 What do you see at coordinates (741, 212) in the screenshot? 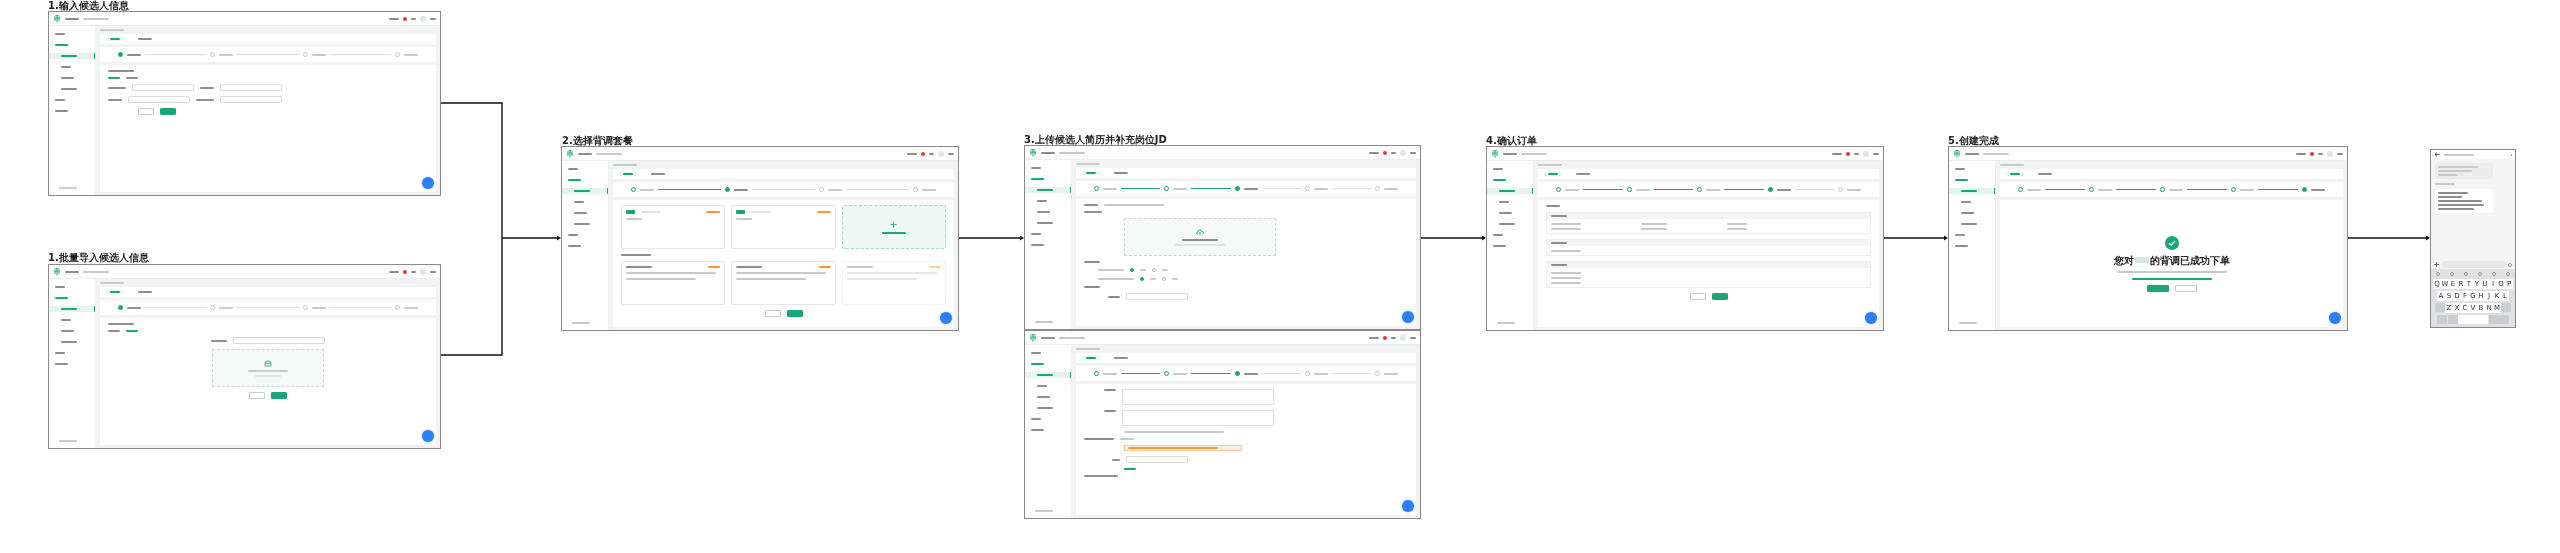
I see `tag` at bounding box center [741, 212].